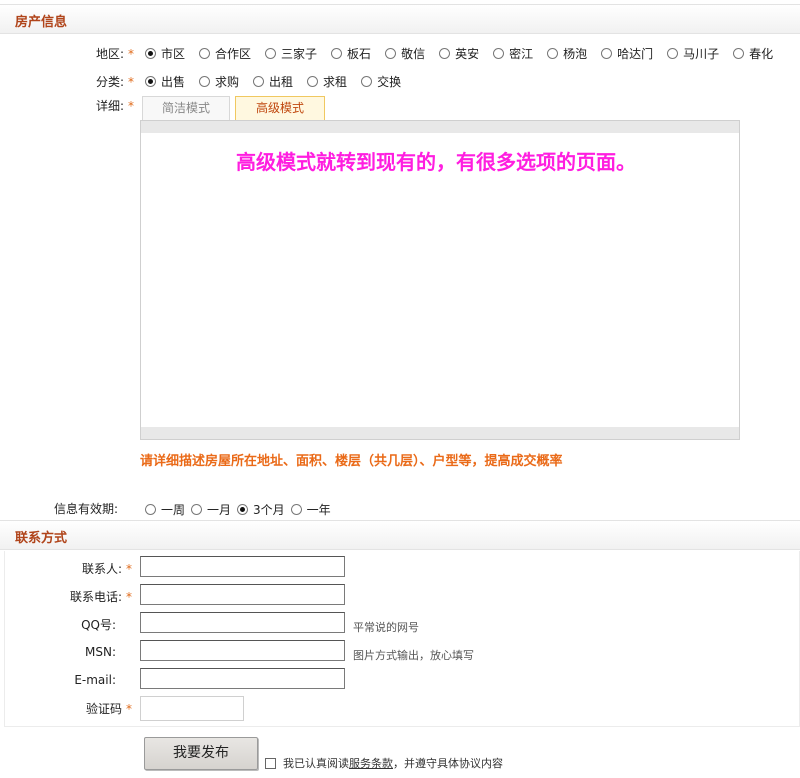 The image size is (800, 778). Describe the element at coordinates (440, 433) in the screenshot. I see `editor-statusbar` at that location.